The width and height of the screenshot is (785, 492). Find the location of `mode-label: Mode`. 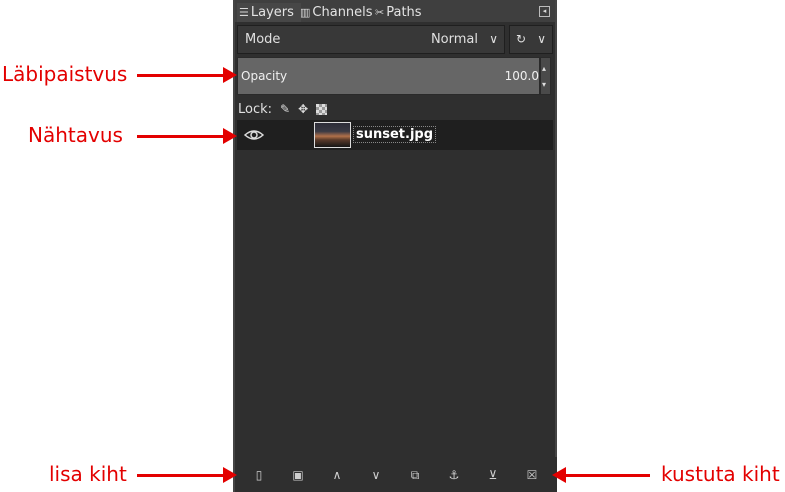

mode-label: Mode is located at coordinates (263, 39).